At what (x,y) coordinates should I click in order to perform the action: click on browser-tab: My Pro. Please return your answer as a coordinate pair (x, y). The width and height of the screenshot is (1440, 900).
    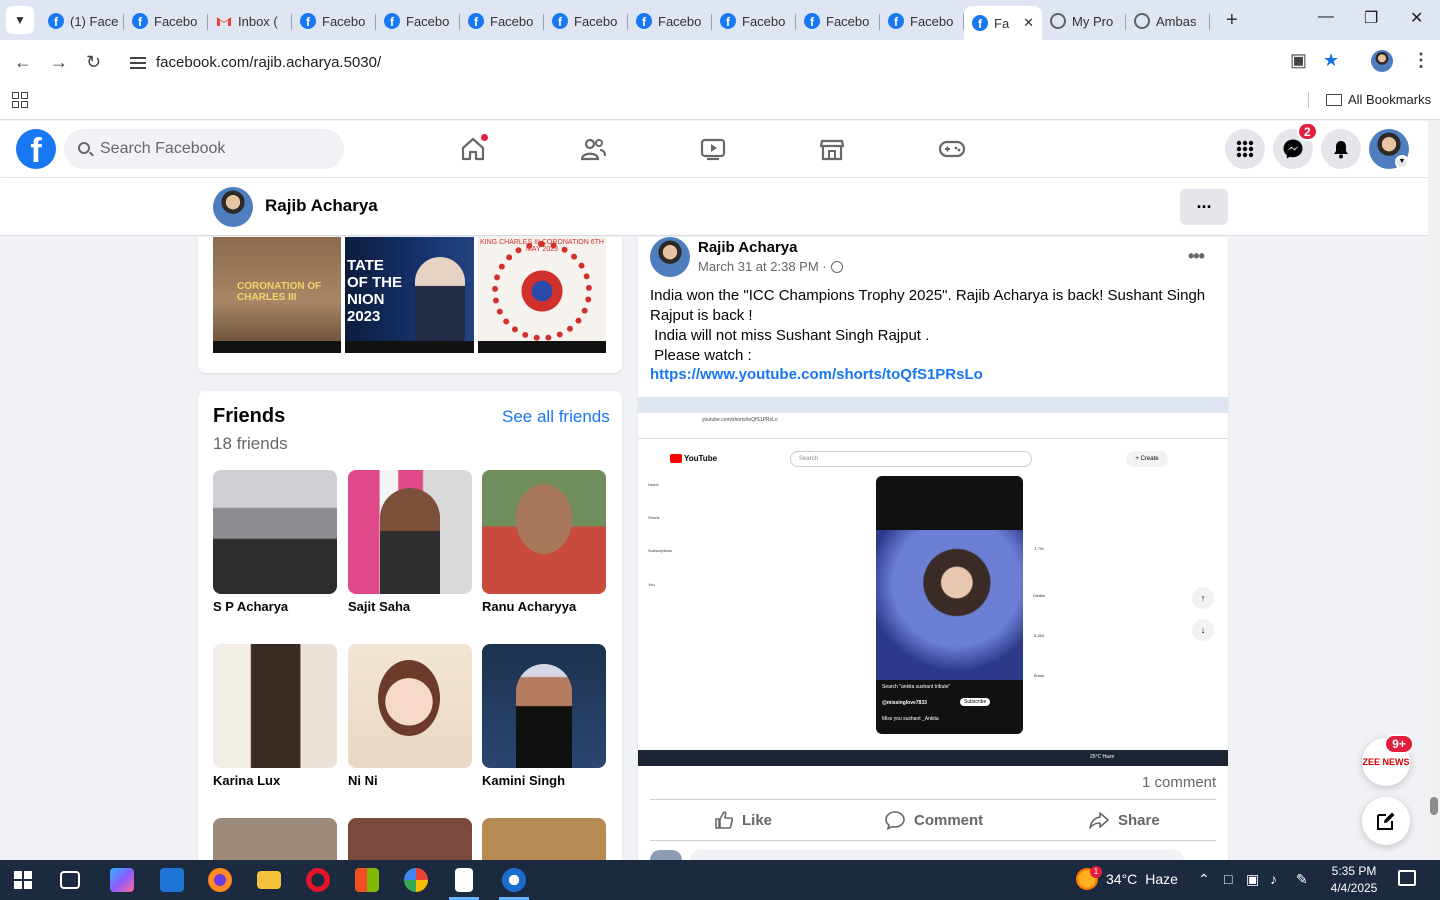
    Looking at the image, I should click on (1084, 21).